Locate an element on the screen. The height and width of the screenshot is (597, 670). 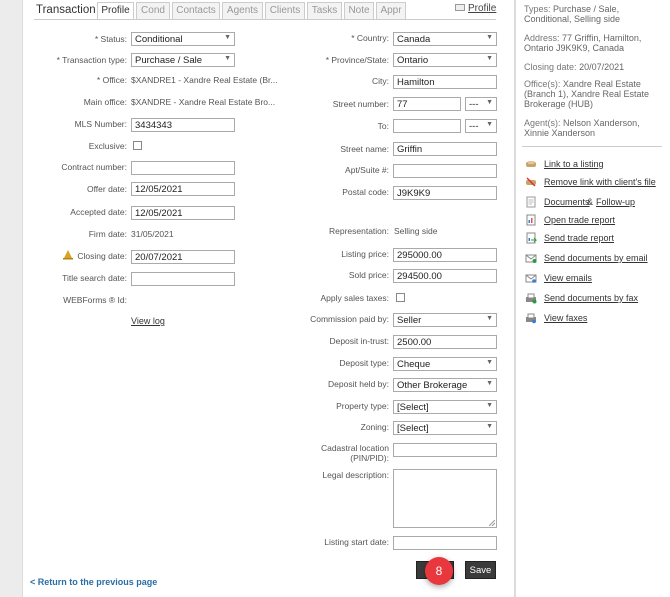
cadastral-label-sub: (PIN/PID): is located at coordinates (369, 458).